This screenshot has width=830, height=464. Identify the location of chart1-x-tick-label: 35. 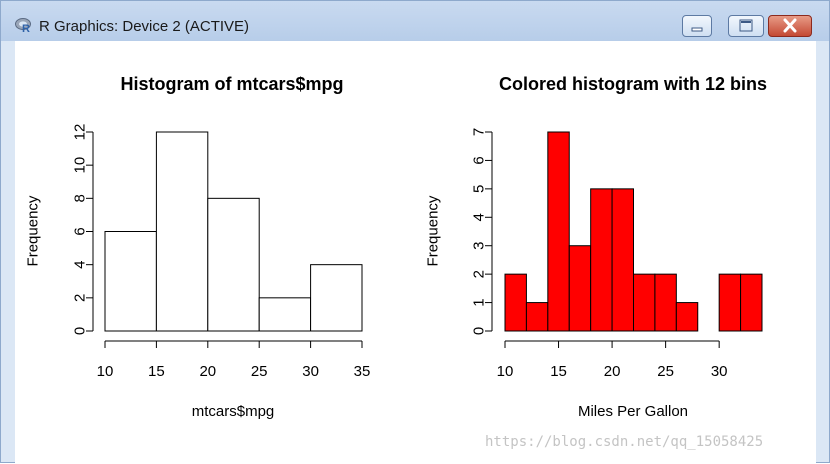
(362, 371).